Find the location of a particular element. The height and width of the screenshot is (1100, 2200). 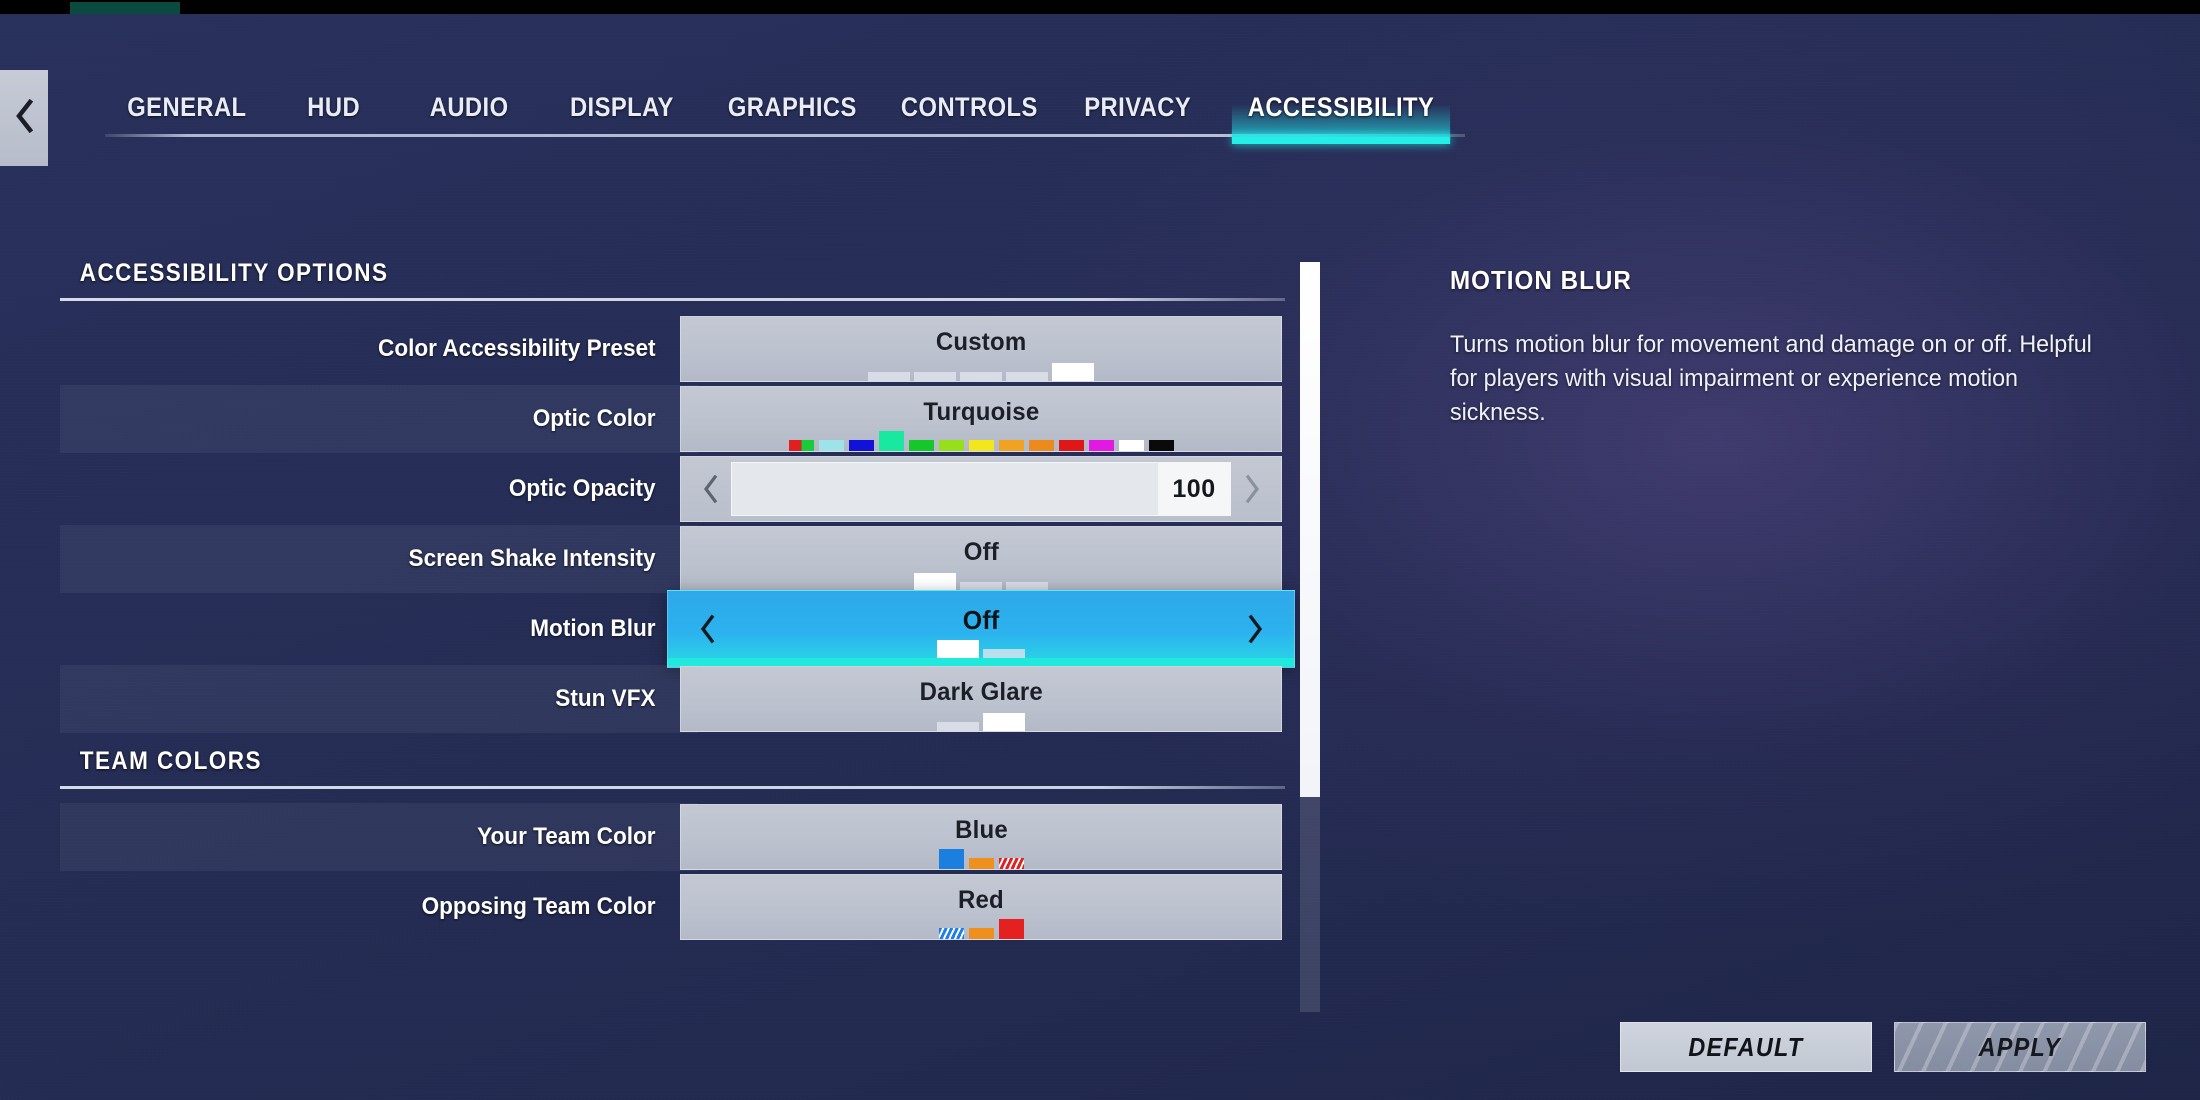

row-label: Optic Color is located at coordinates (594, 418).